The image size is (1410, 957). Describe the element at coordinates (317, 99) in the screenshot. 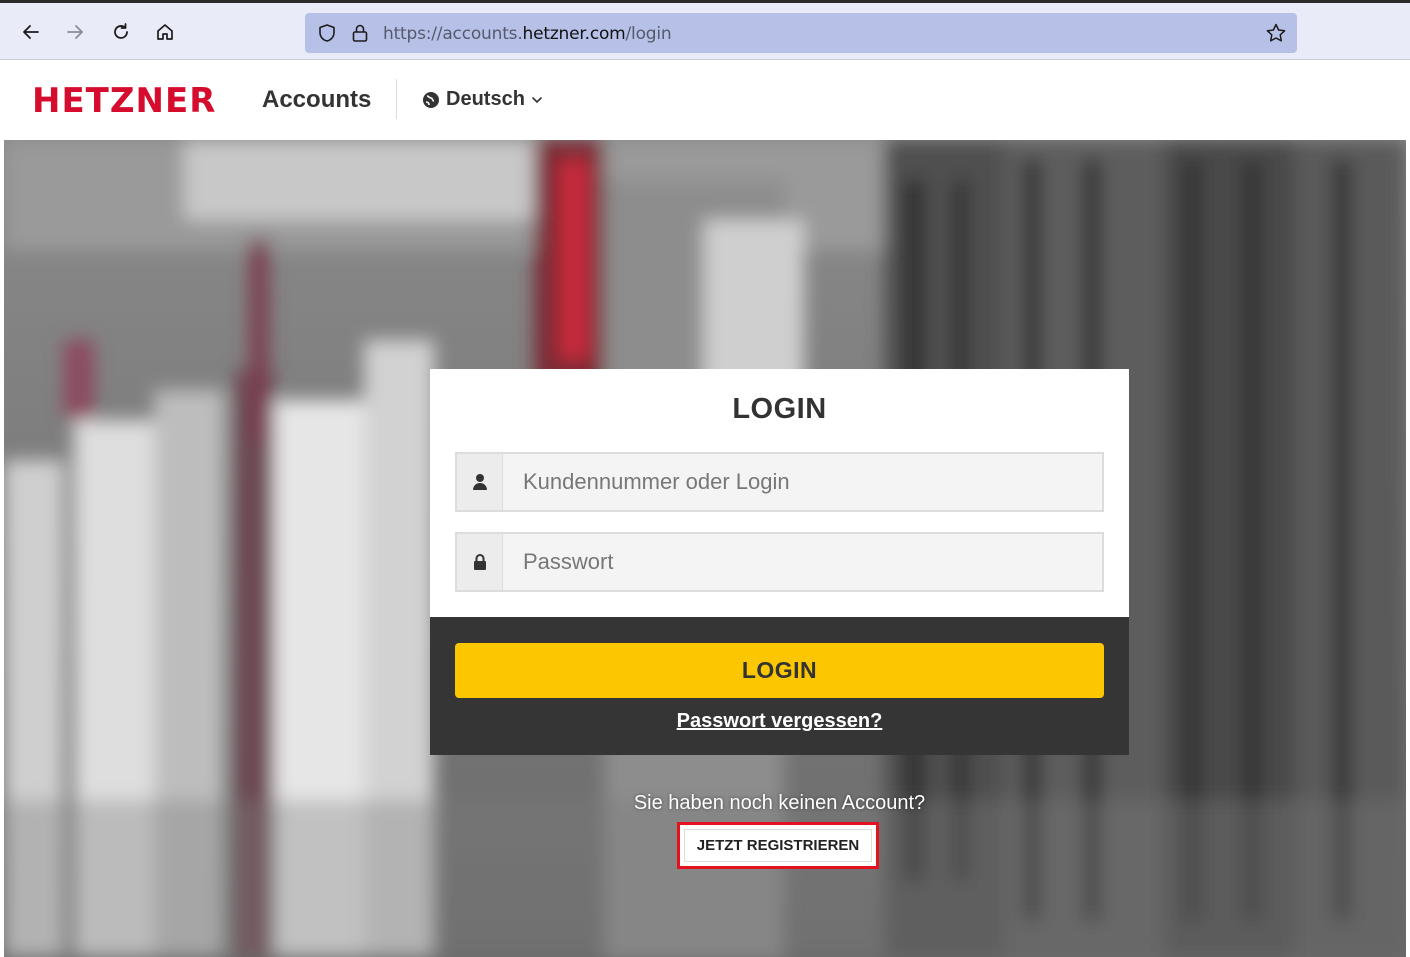

I see `app-title: Accounts` at that location.